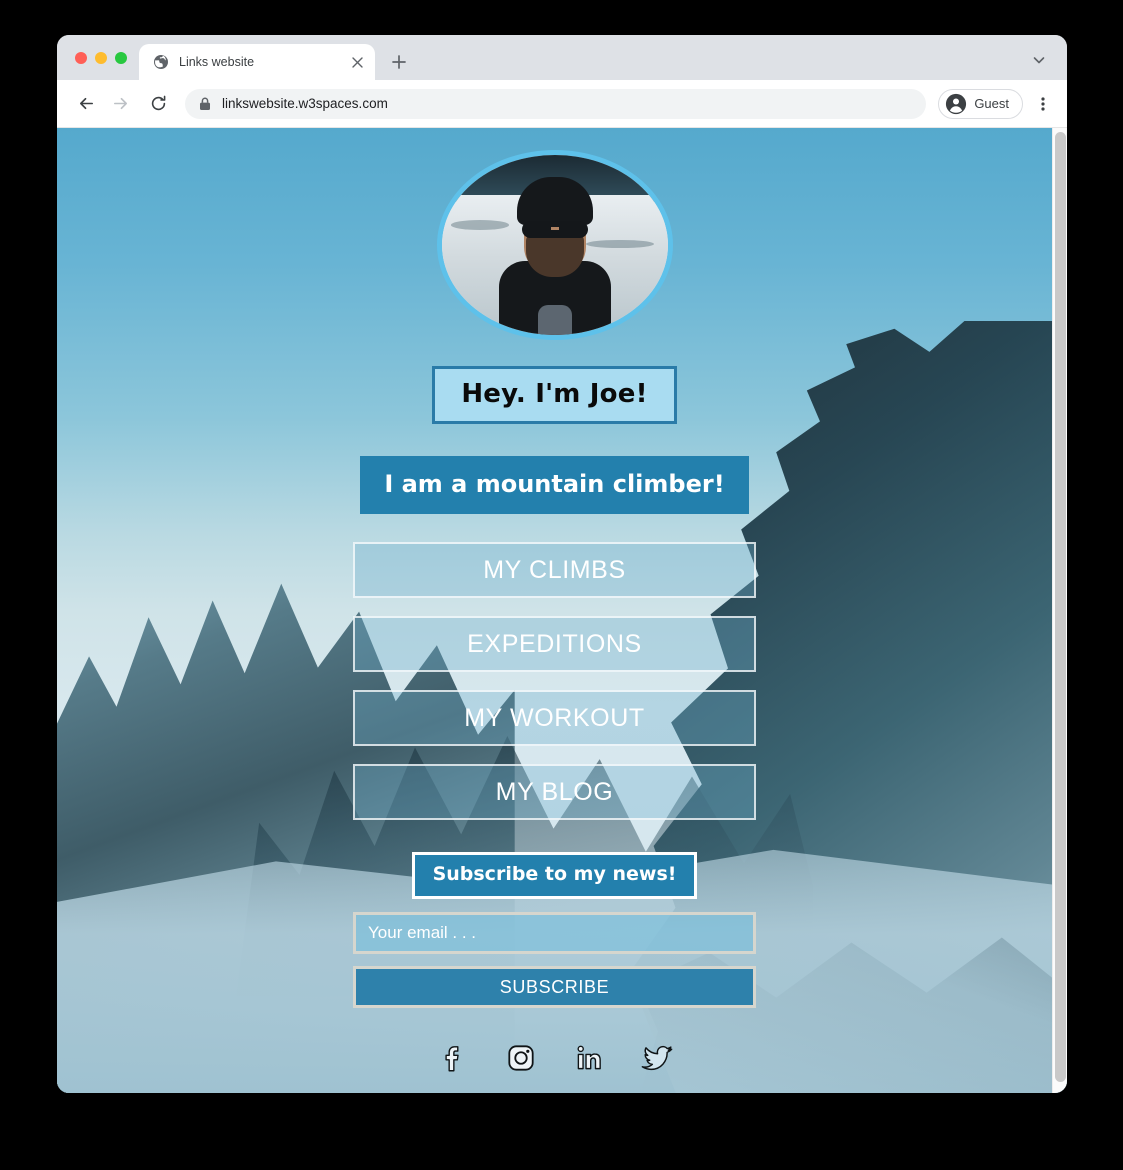  Describe the element at coordinates (562, 57) in the screenshot. I see `tab-strip: Links website` at that location.